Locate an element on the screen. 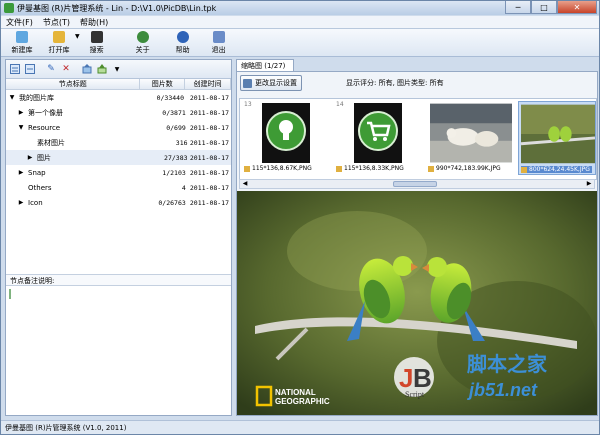 This screenshot has height=435, width=600. header-name: 节点标题 is located at coordinates (73, 84).